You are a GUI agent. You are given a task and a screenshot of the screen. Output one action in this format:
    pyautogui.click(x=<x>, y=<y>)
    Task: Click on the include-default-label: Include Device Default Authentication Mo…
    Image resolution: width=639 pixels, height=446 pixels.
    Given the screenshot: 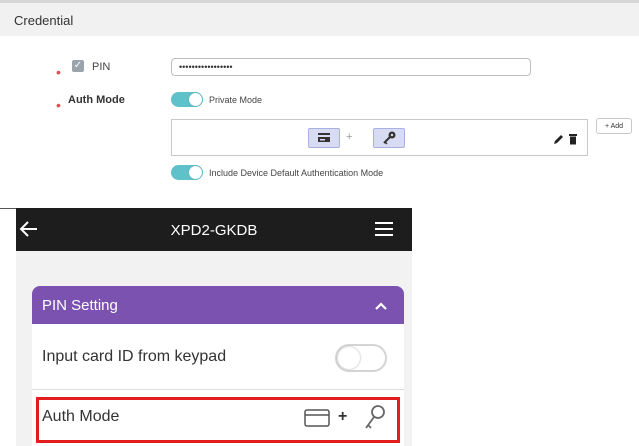 What is the action you would take?
    pyautogui.click(x=296, y=173)
    